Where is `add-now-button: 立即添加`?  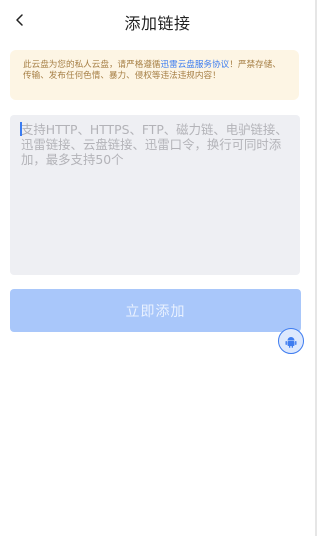 add-now-button: 立即添加 is located at coordinates (155, 310).